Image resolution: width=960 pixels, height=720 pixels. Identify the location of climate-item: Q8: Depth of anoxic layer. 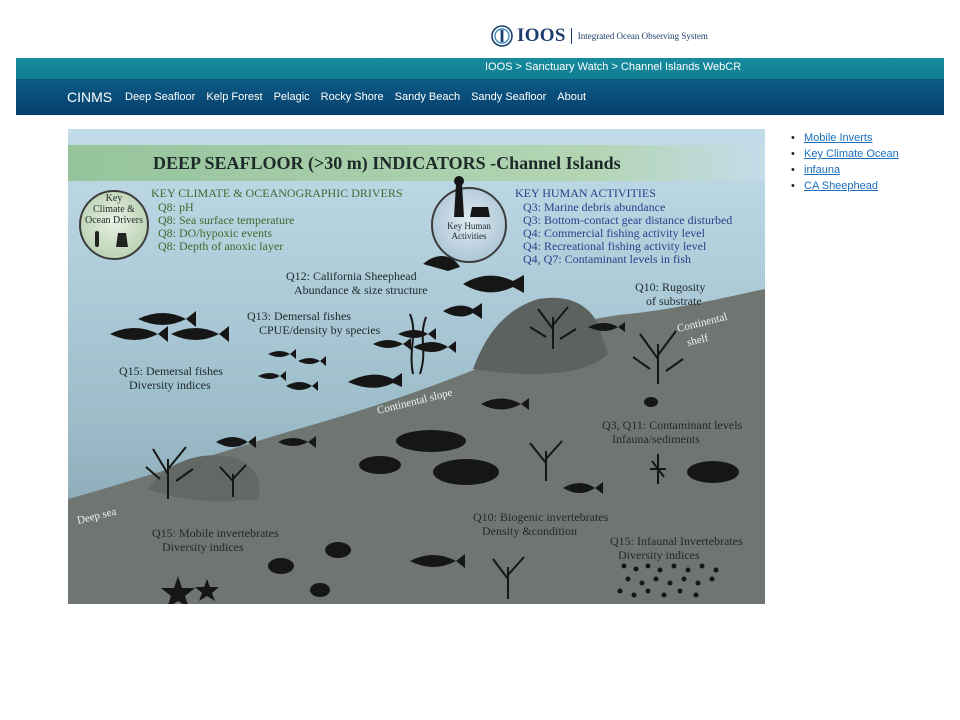
(220, 246).